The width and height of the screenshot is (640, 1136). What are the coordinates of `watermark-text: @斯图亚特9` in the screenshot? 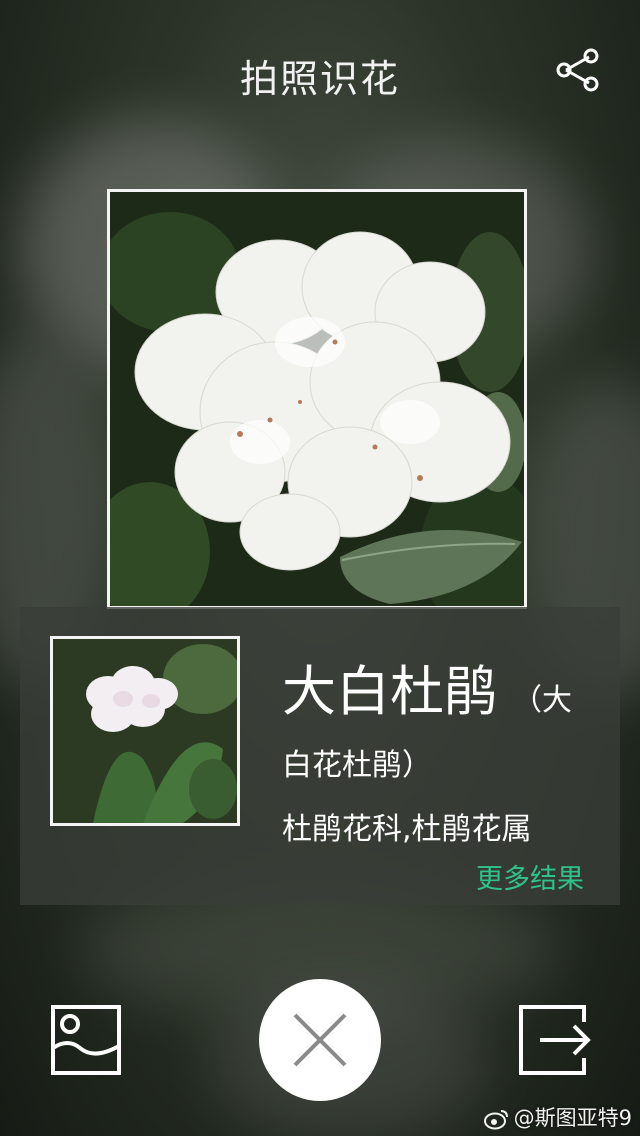 It's located at (572, 1118).